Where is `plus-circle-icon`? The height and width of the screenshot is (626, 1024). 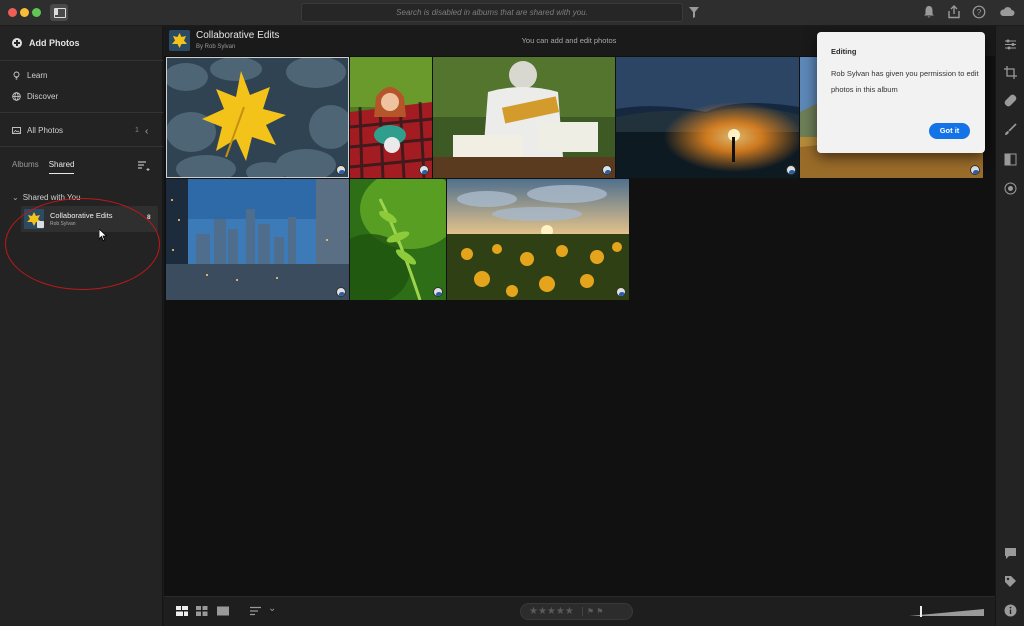
plus-circle-icon is located at coordinates (17, 43).